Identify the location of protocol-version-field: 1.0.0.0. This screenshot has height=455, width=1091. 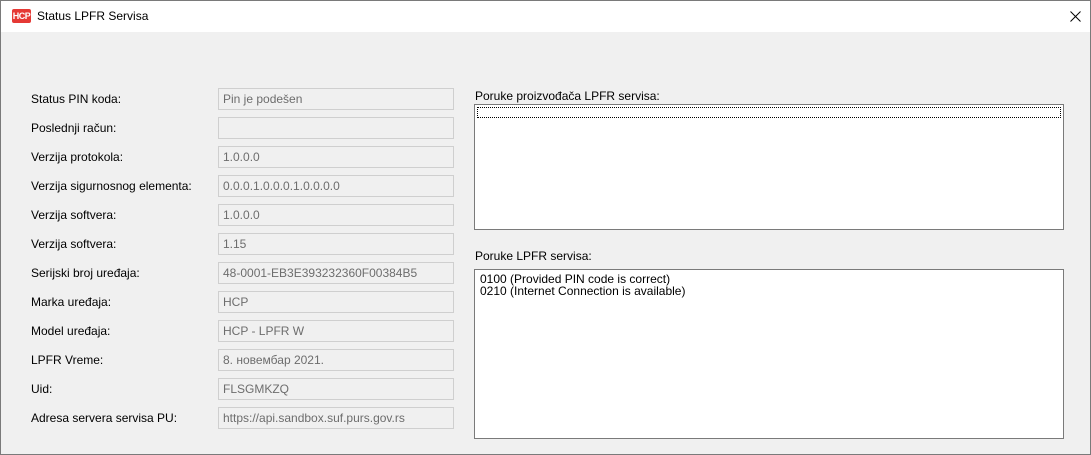
(336, 157).